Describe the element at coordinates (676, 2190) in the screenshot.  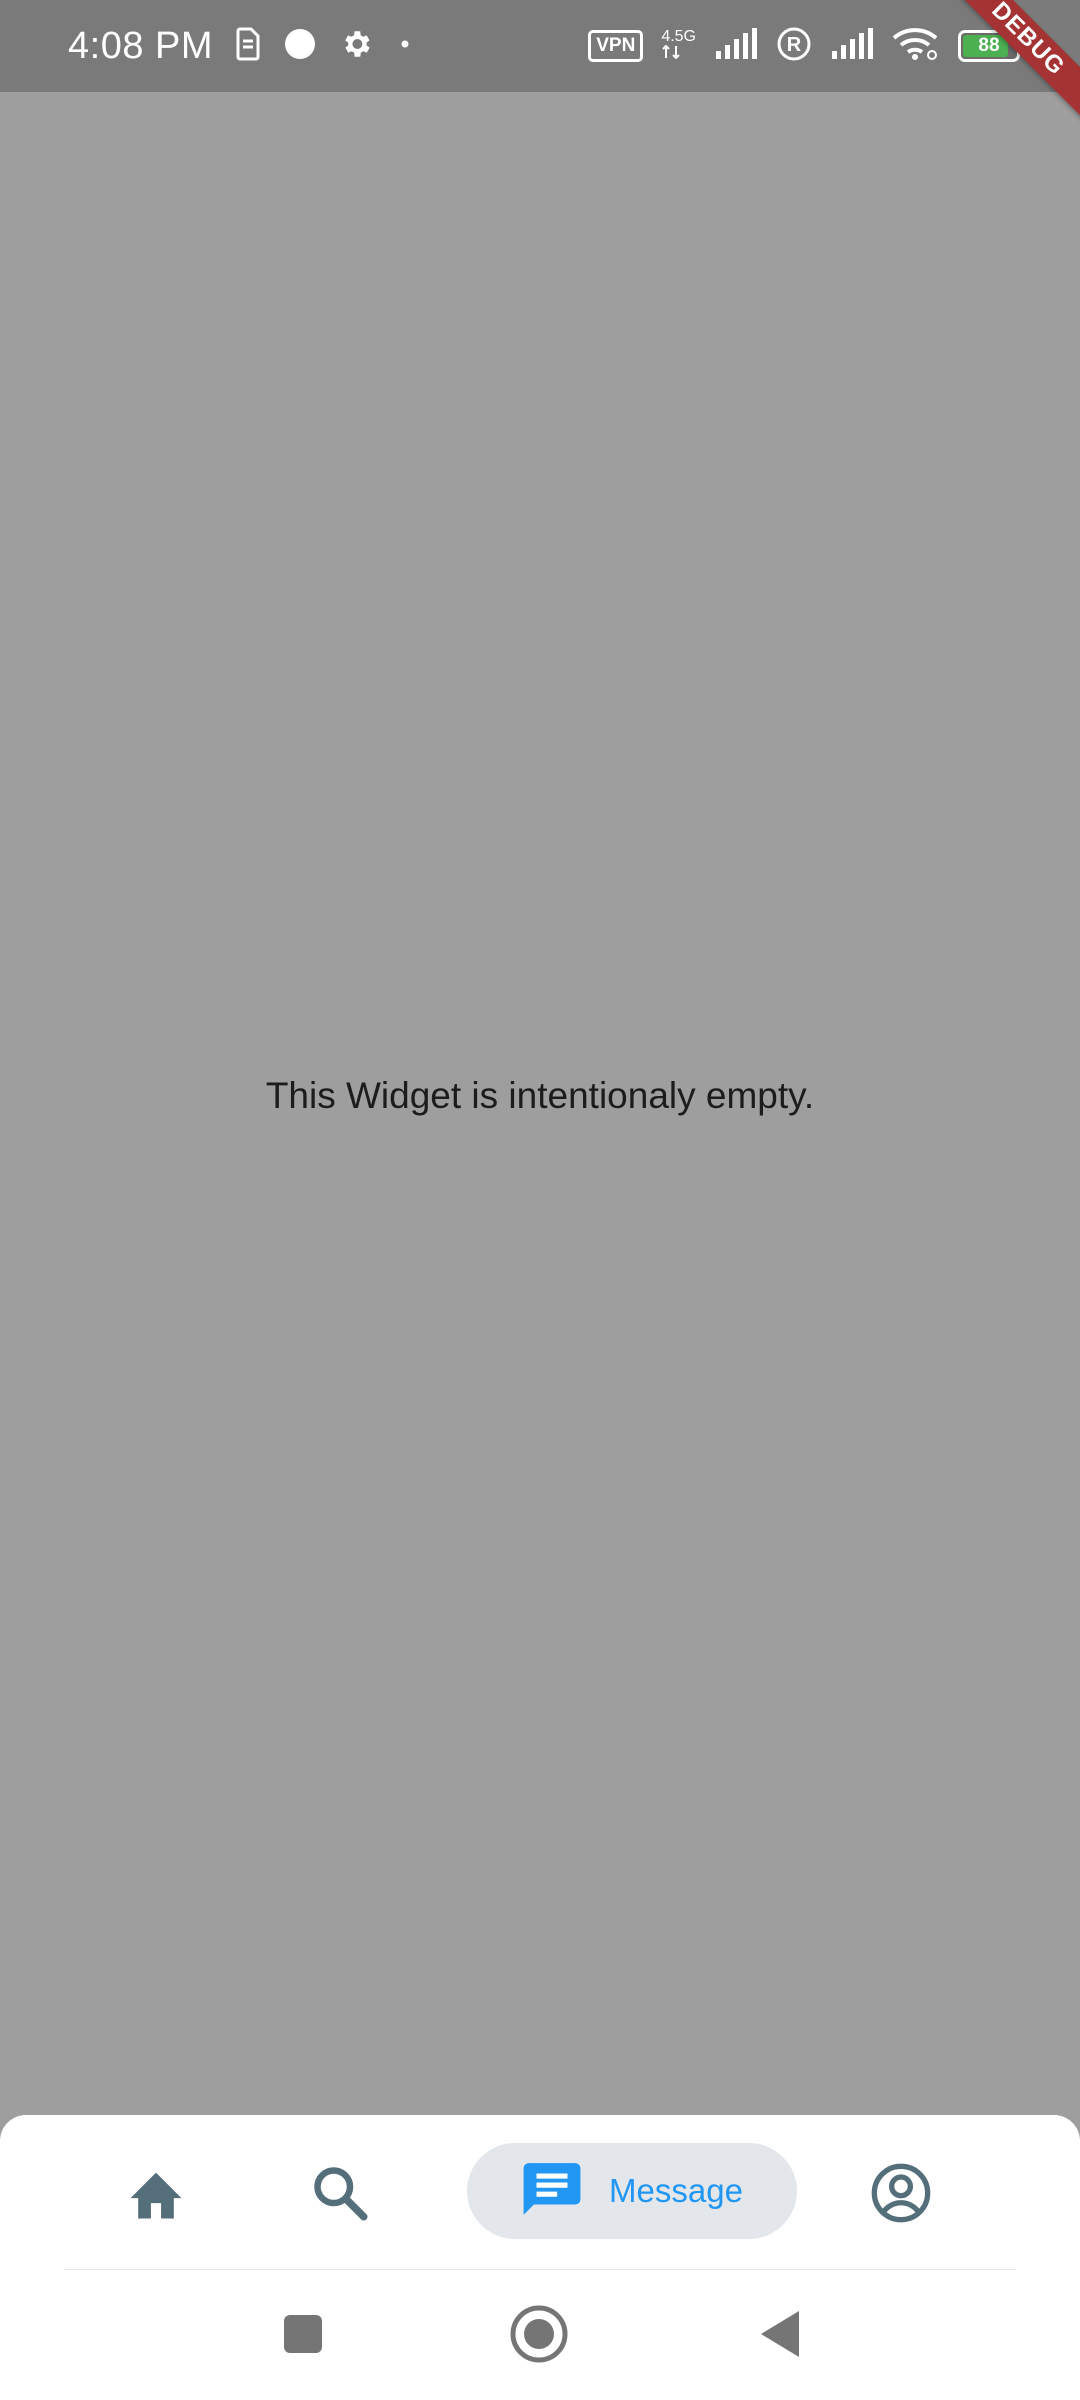
I see `nav-message-label: Message` at that location.